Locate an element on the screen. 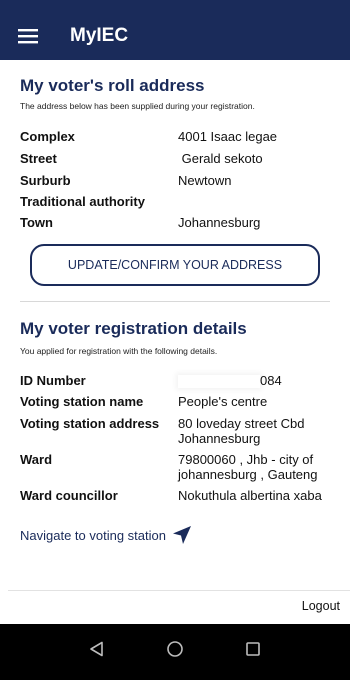  field-label: Street is located at coordinates (38, 158).